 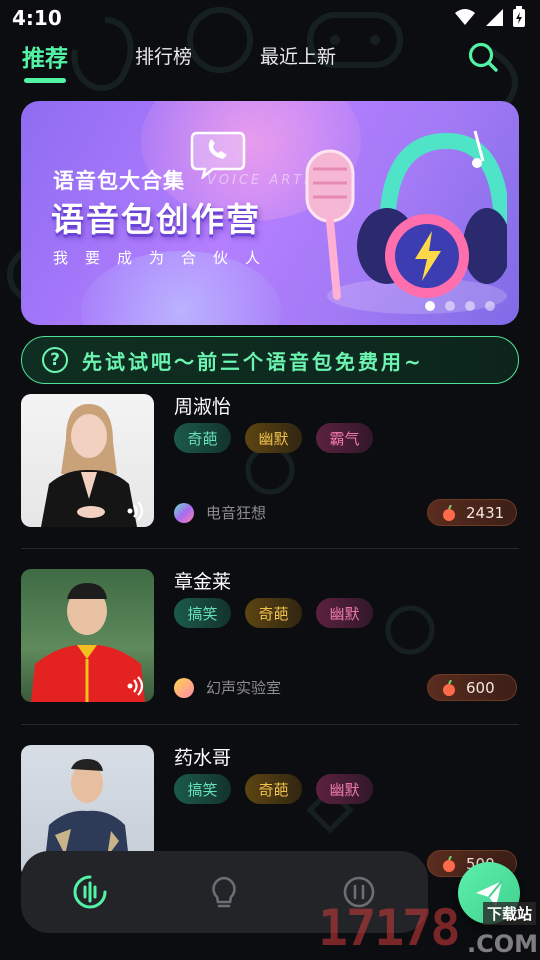 I want to click on search-icon, so click(x=483, y=57).